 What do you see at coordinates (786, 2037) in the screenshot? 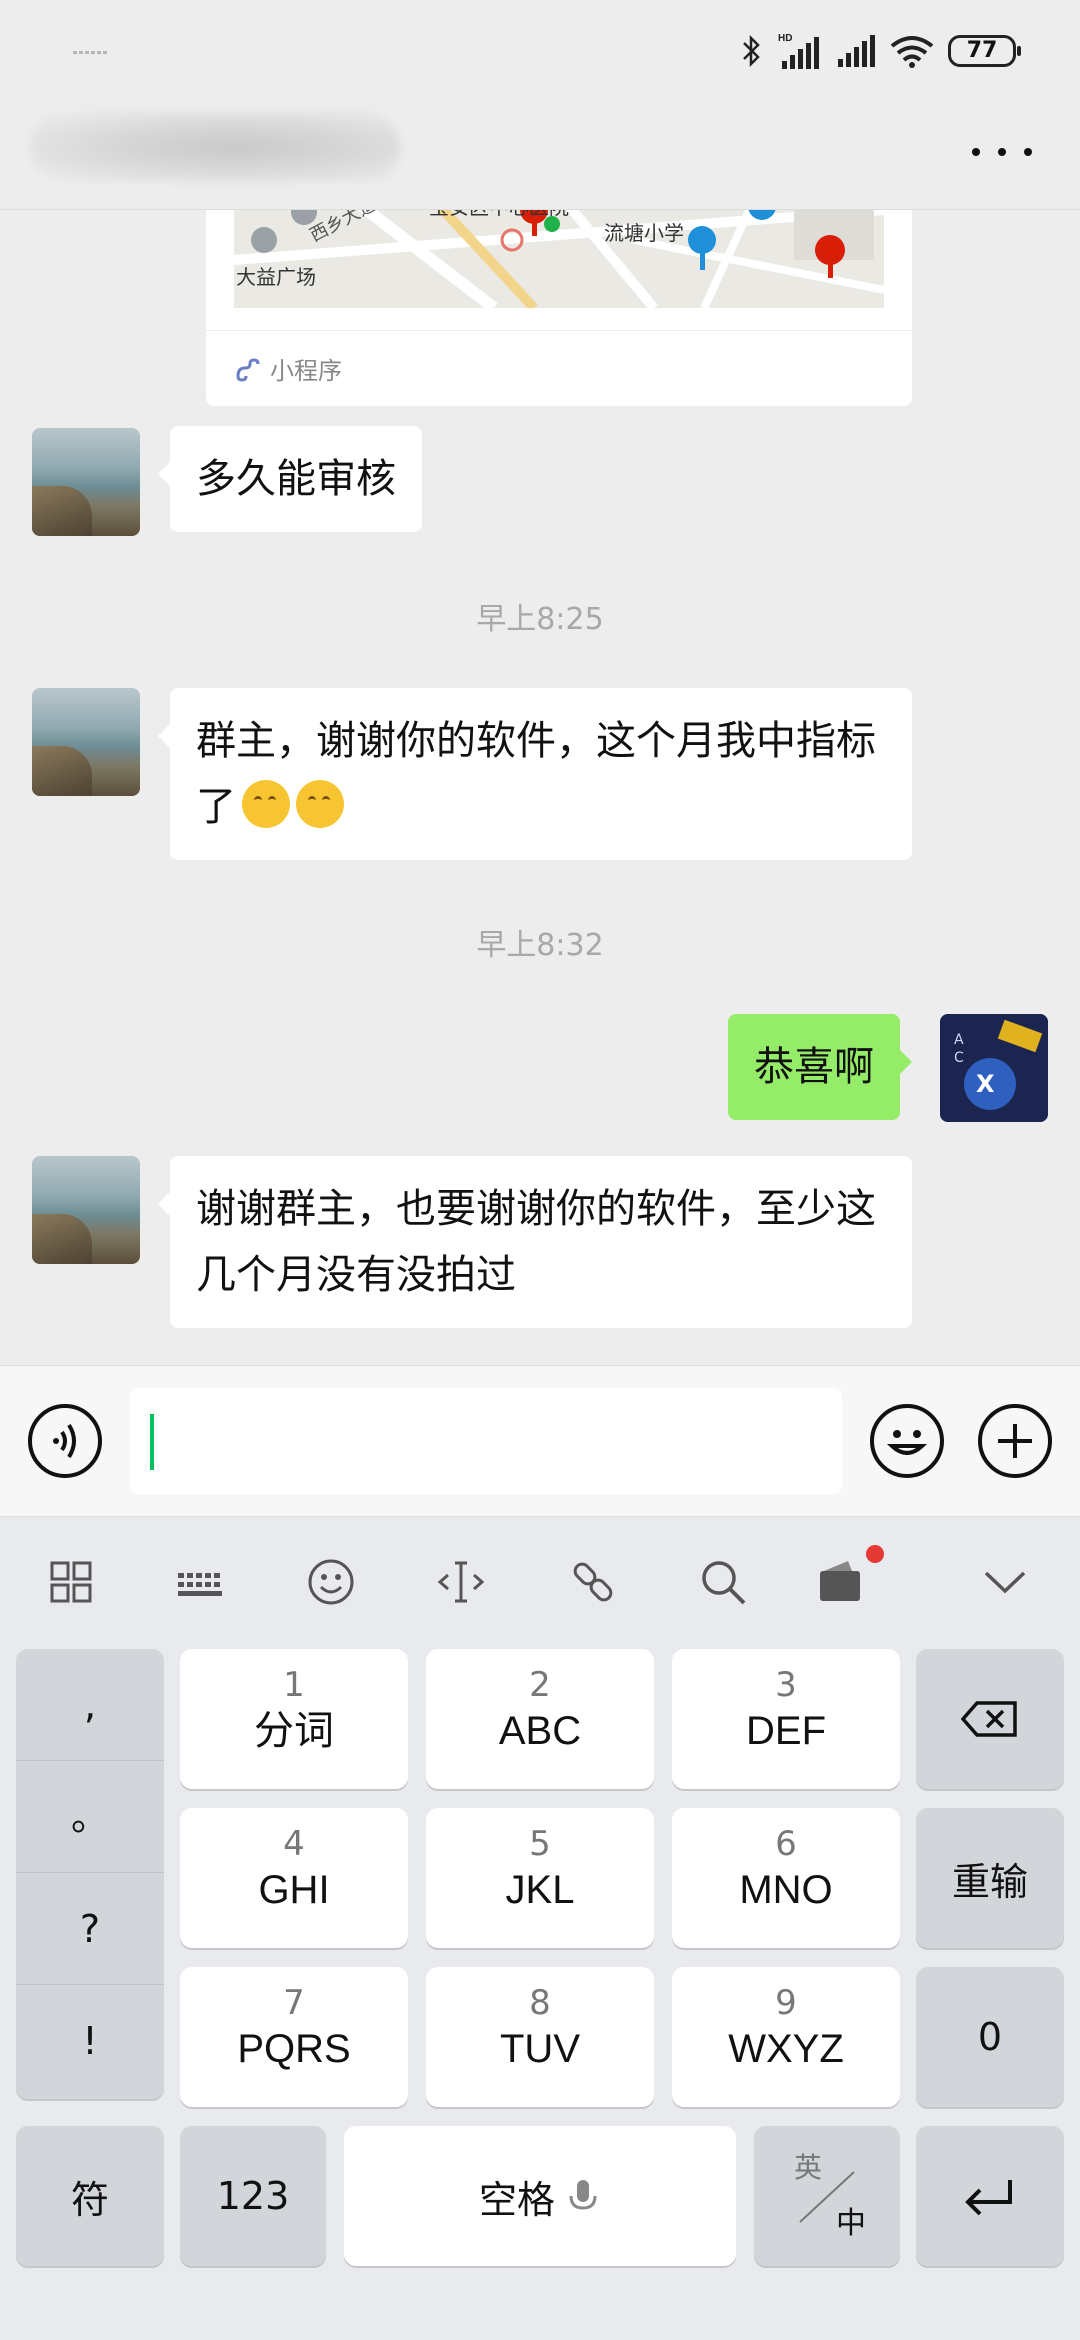
I see `key-9: 9 WXYZ` at bounding box center [786, 2037].